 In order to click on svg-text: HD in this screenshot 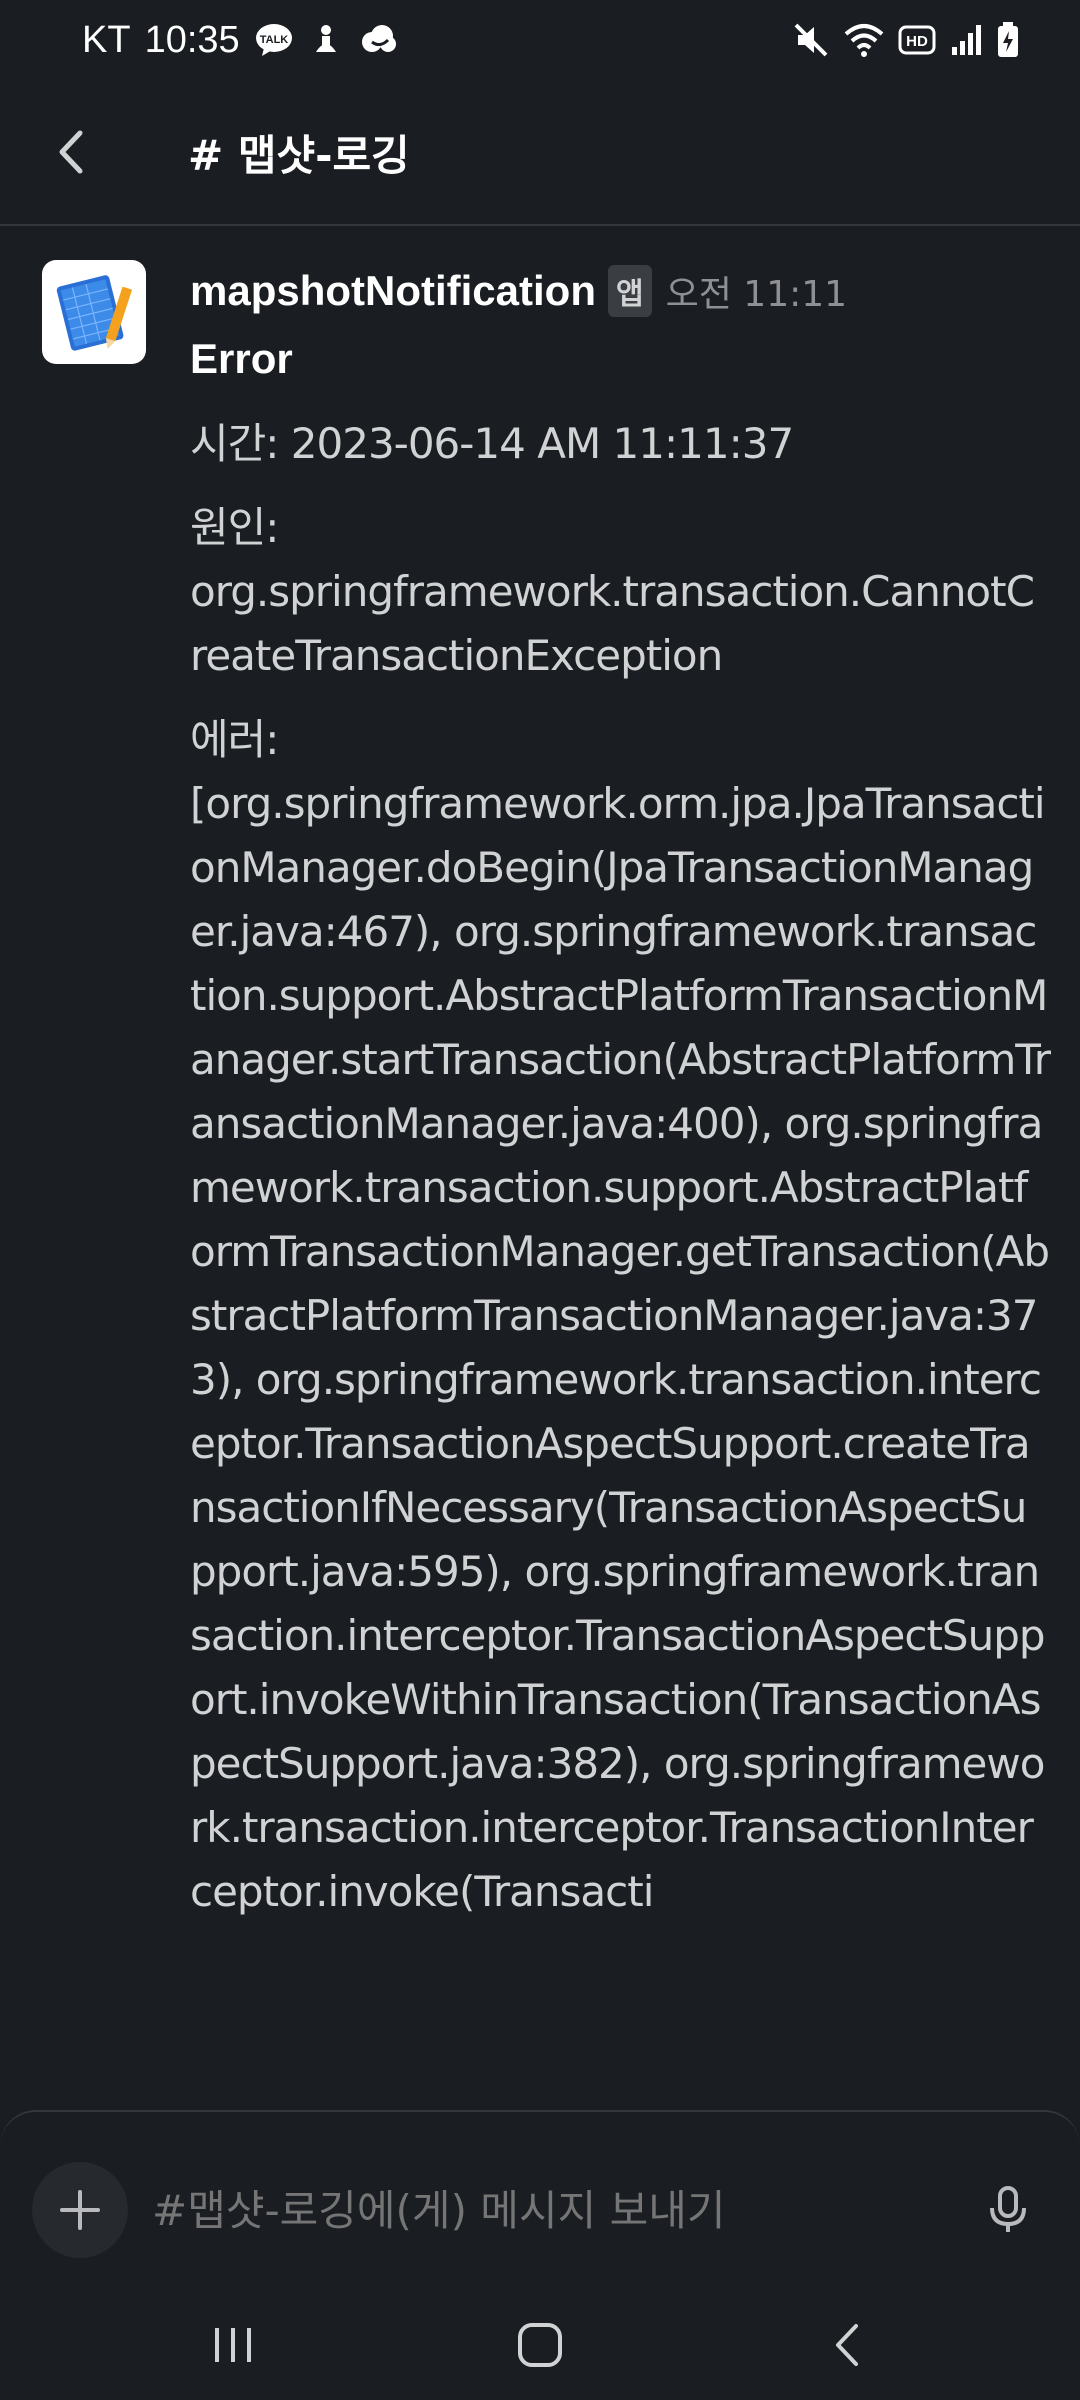, I will do `click(917, 41)`.